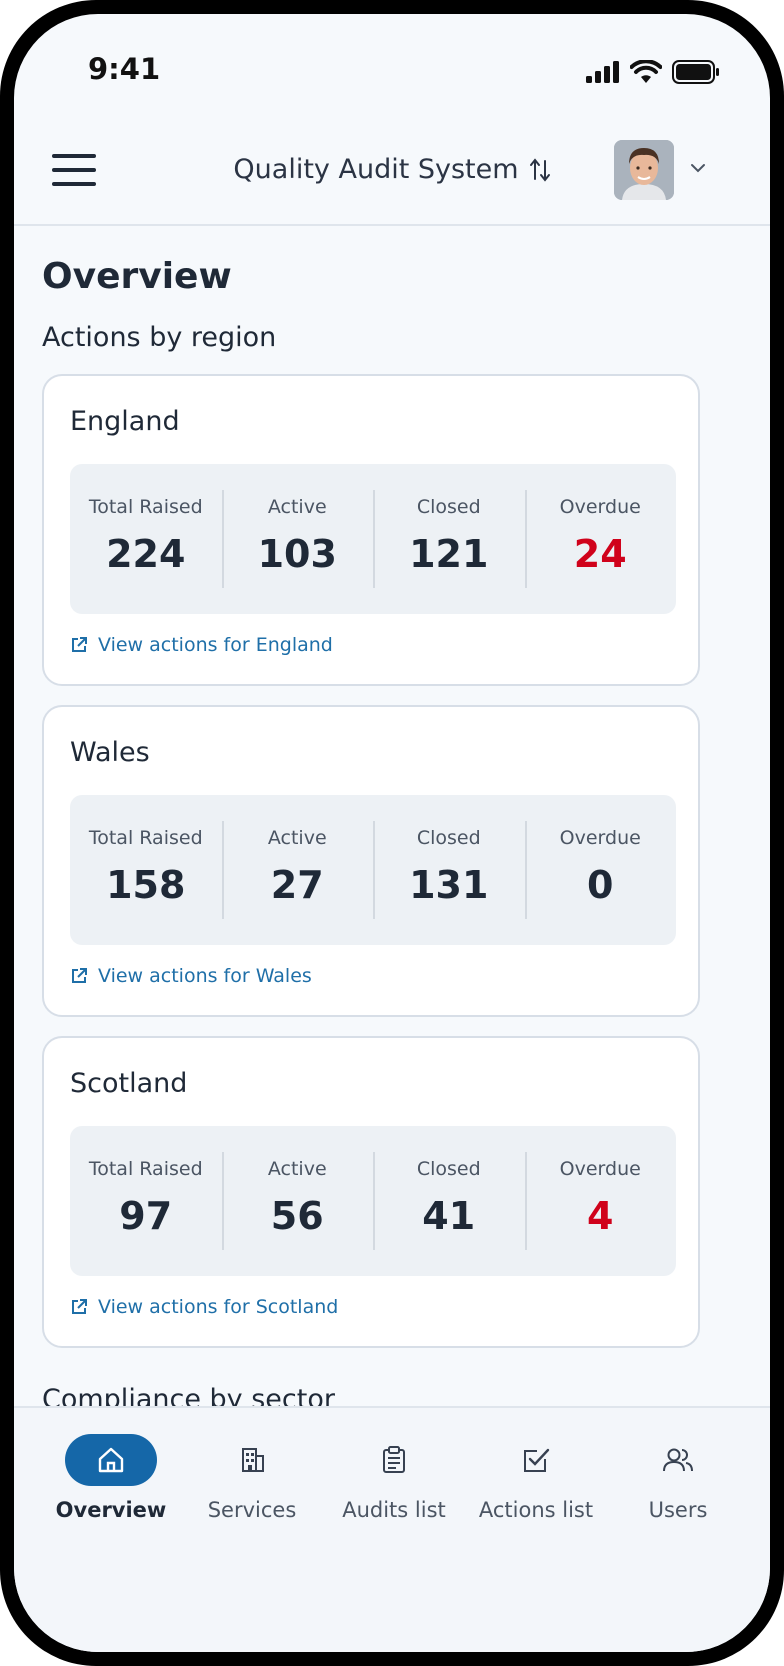 Image resolution: width=784 pixels, height=1666 pixels. What do you see at coordinates (539, 169) in the screenshot?
I see `swap-arrows-icon` at bounding box center [539, 169].